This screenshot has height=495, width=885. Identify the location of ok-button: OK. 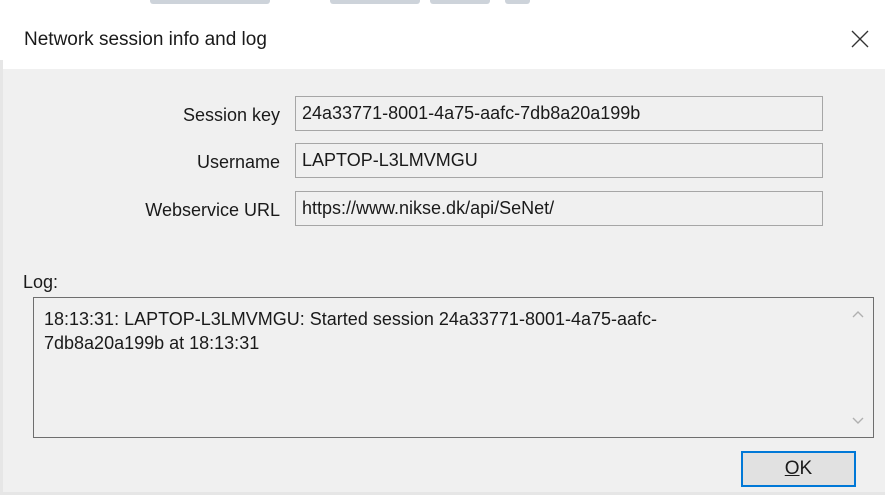
(798, 469).